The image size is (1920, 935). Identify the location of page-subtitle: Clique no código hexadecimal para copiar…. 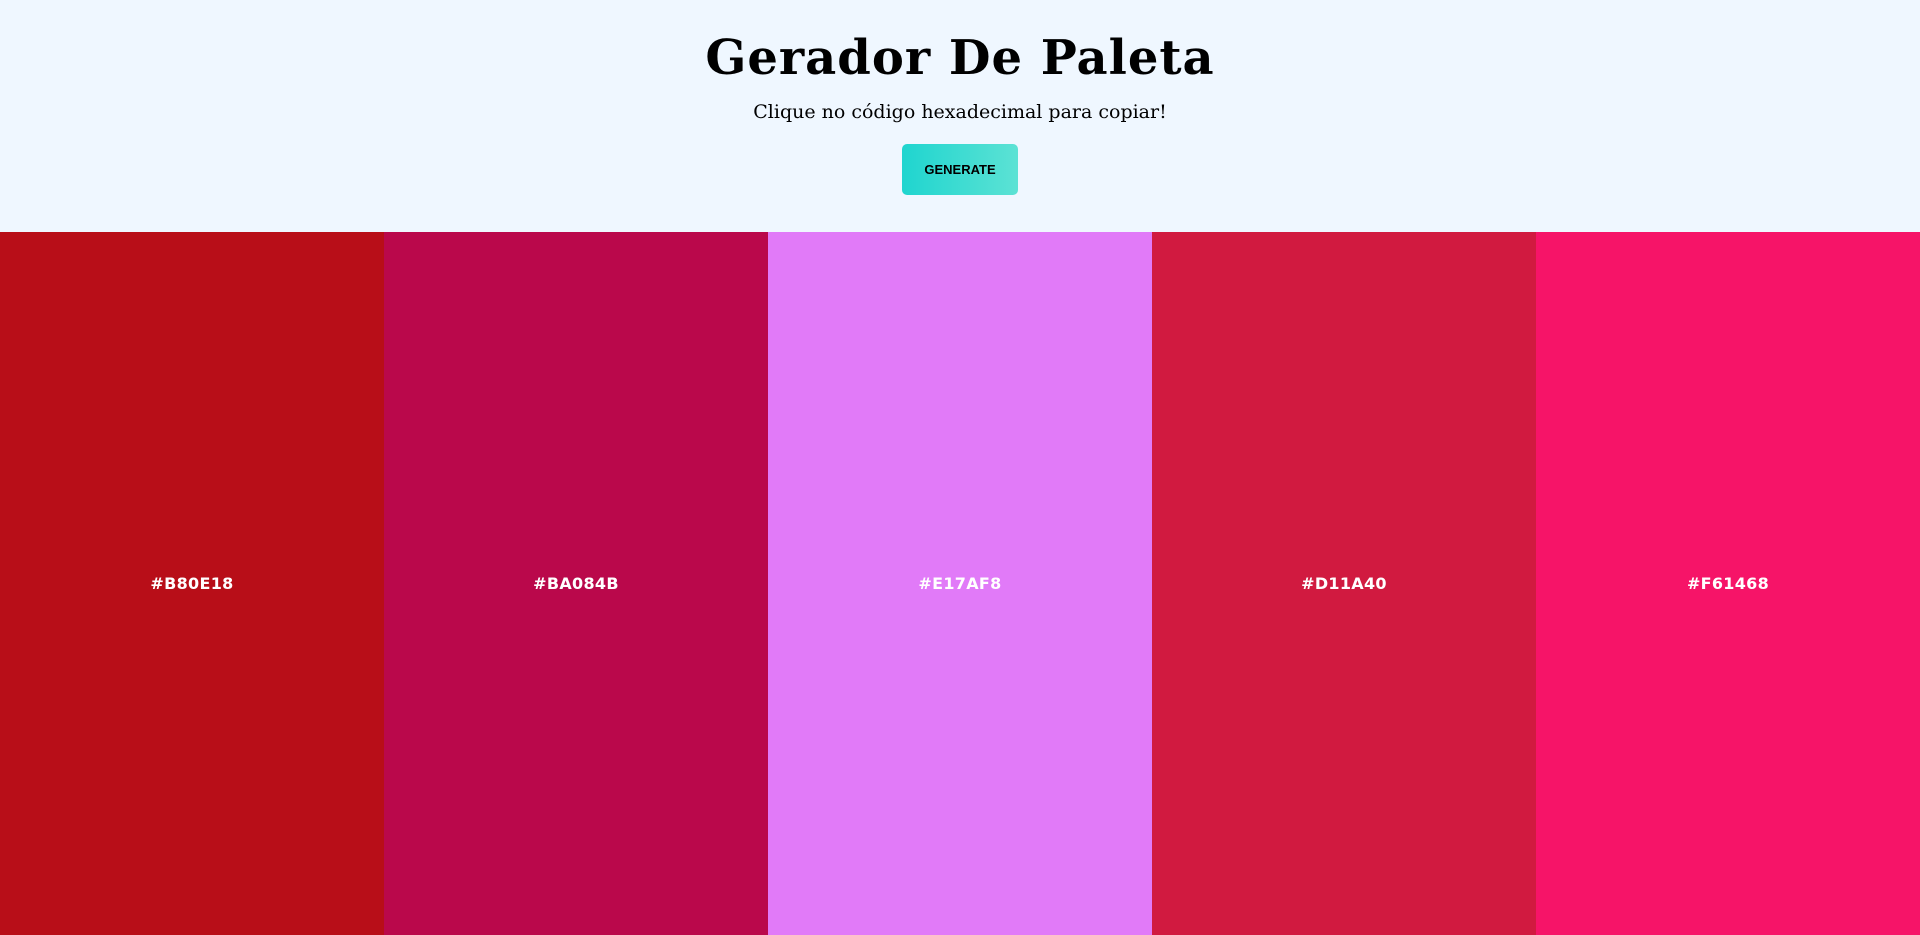
(960, 112).